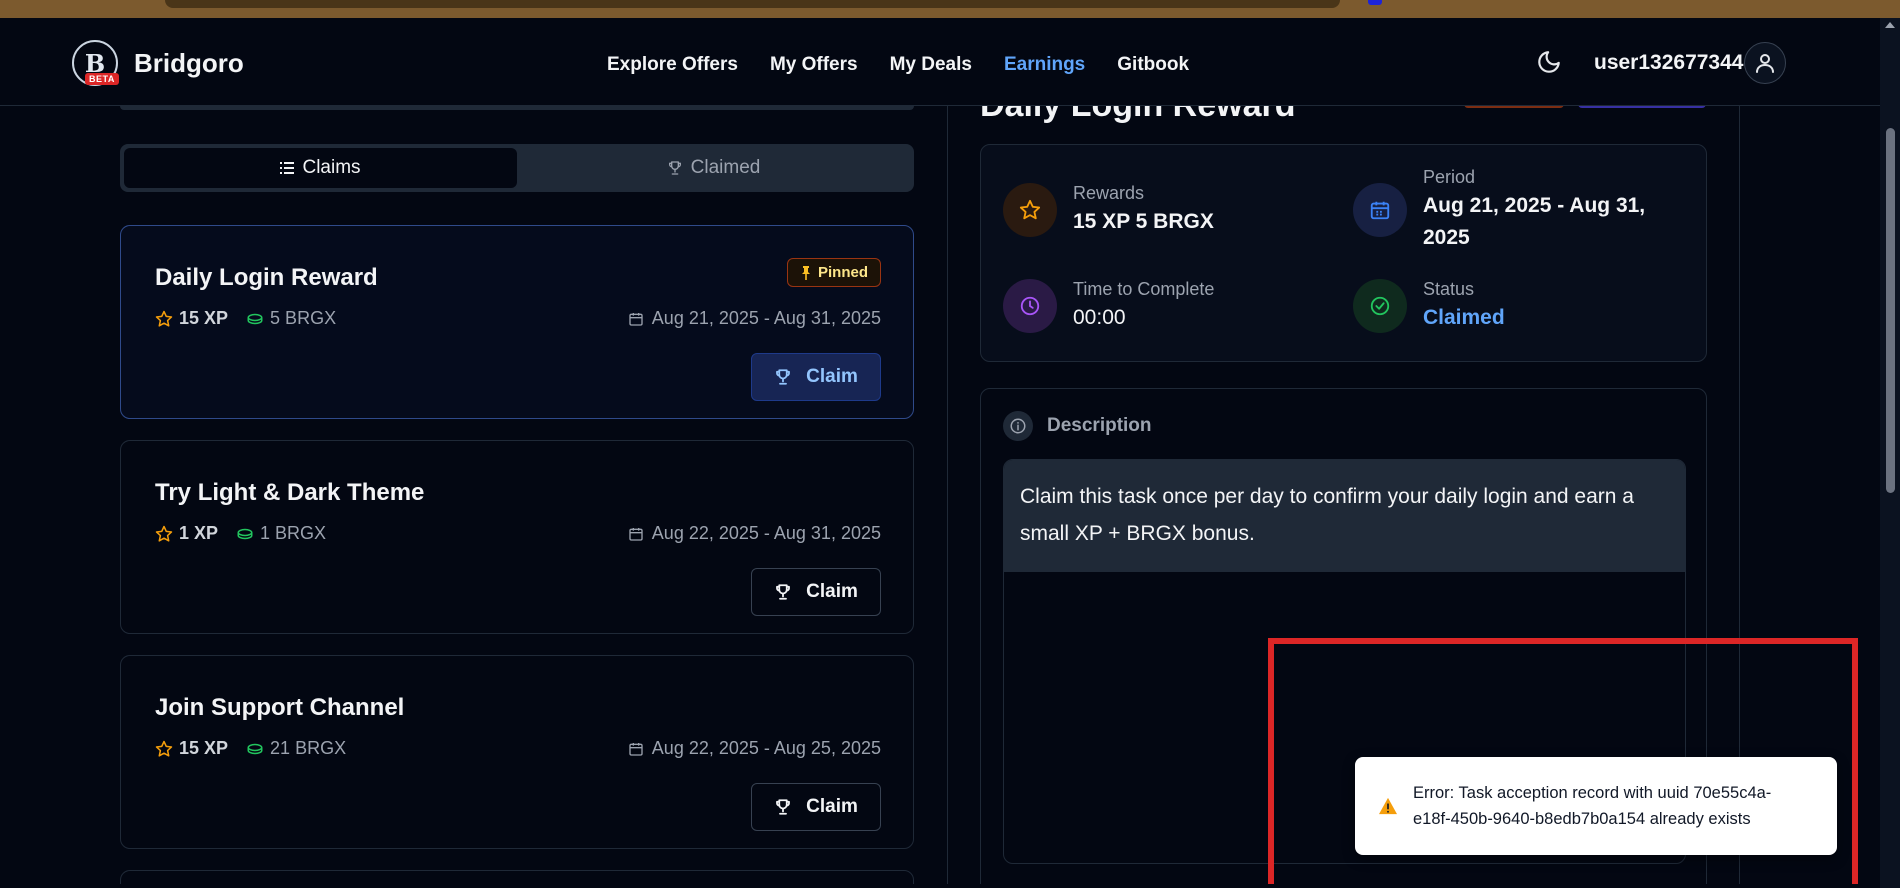 This screenshot has width=1900, height=888. Describe the element at coordinates (805, 272) in the screenshot. I see `pin-icon` at that location.